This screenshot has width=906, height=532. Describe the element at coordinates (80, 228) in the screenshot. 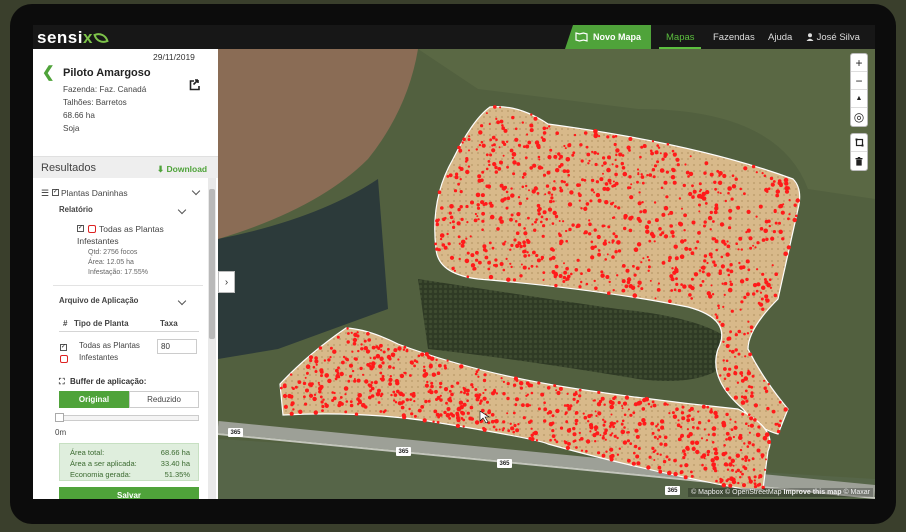

I see `relatorio-checkbox: ✓` at that location.